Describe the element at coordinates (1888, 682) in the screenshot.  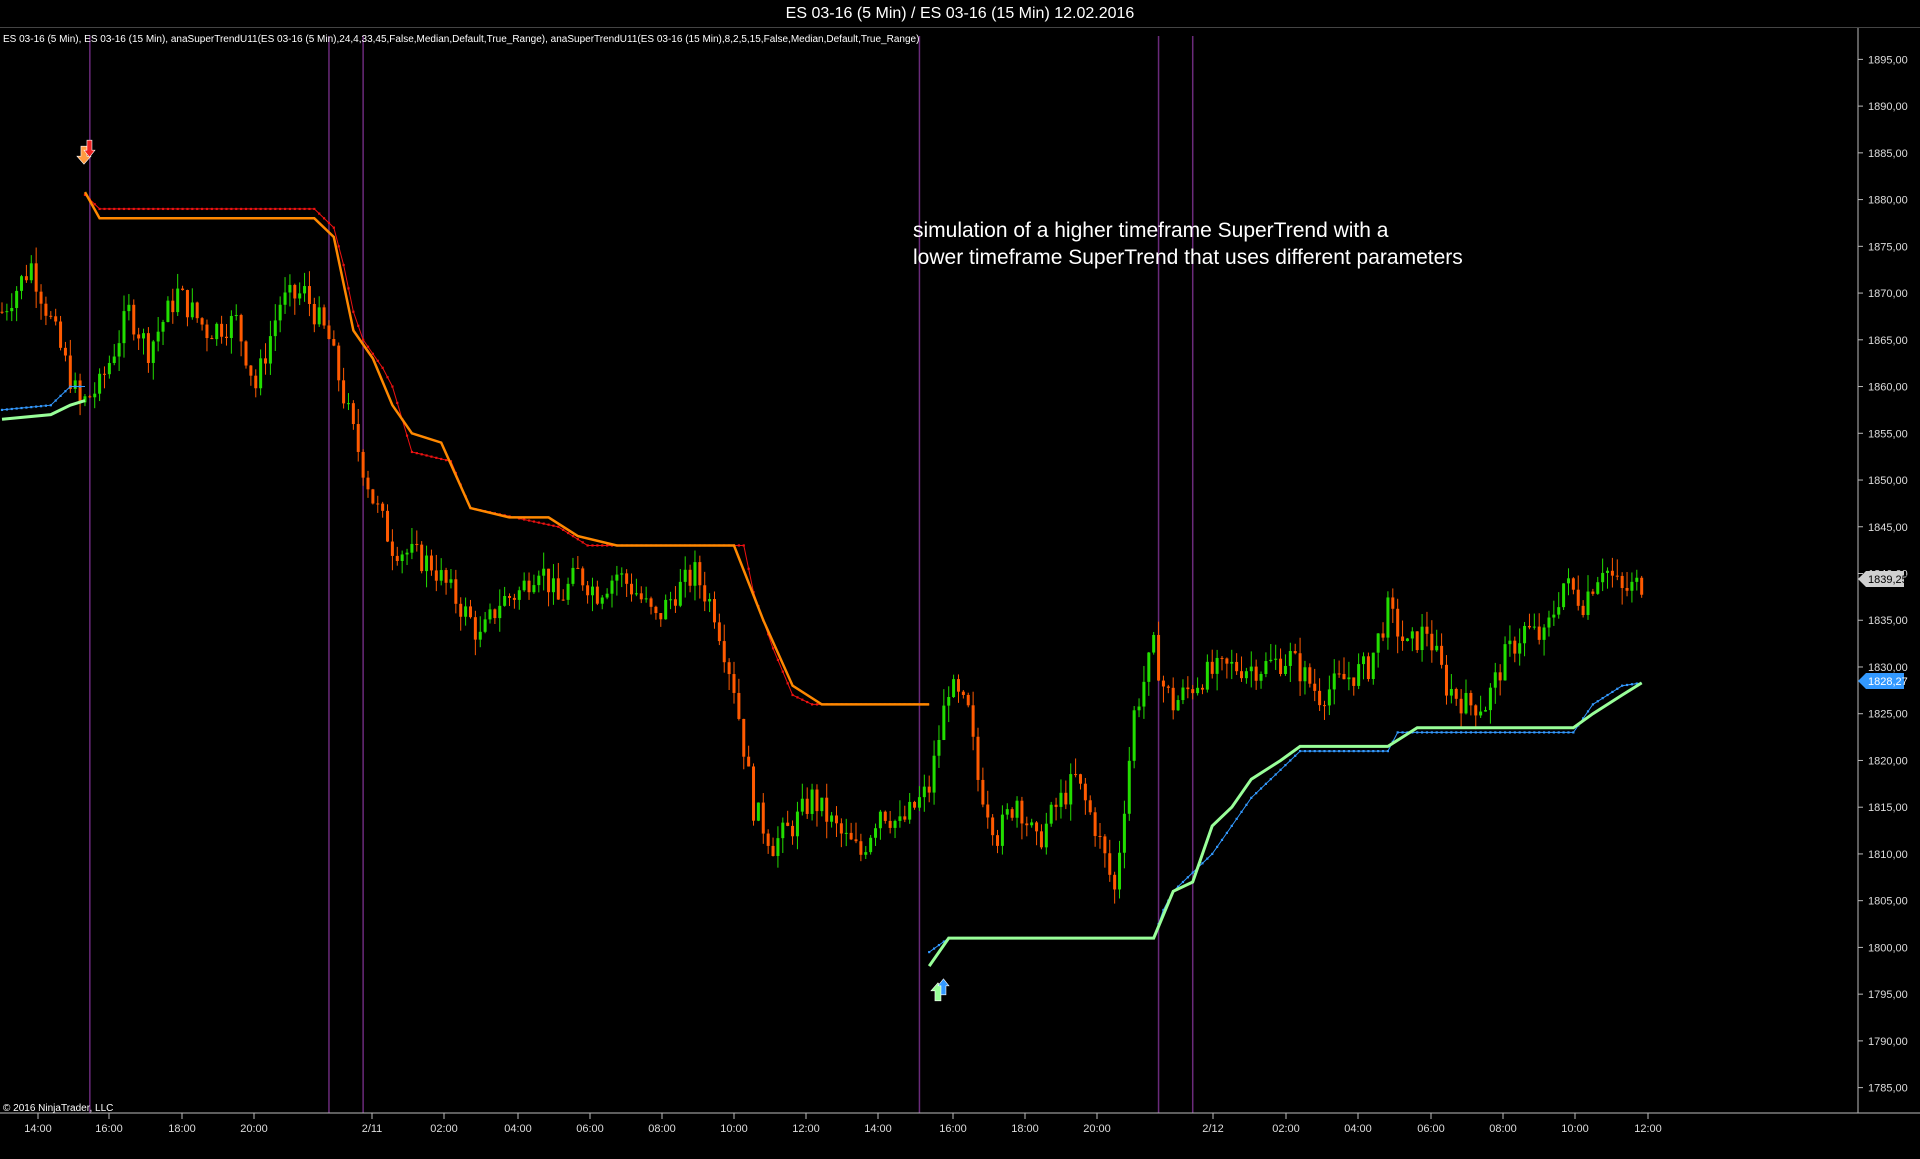
I see `stop-label: 1828,27` at that location.